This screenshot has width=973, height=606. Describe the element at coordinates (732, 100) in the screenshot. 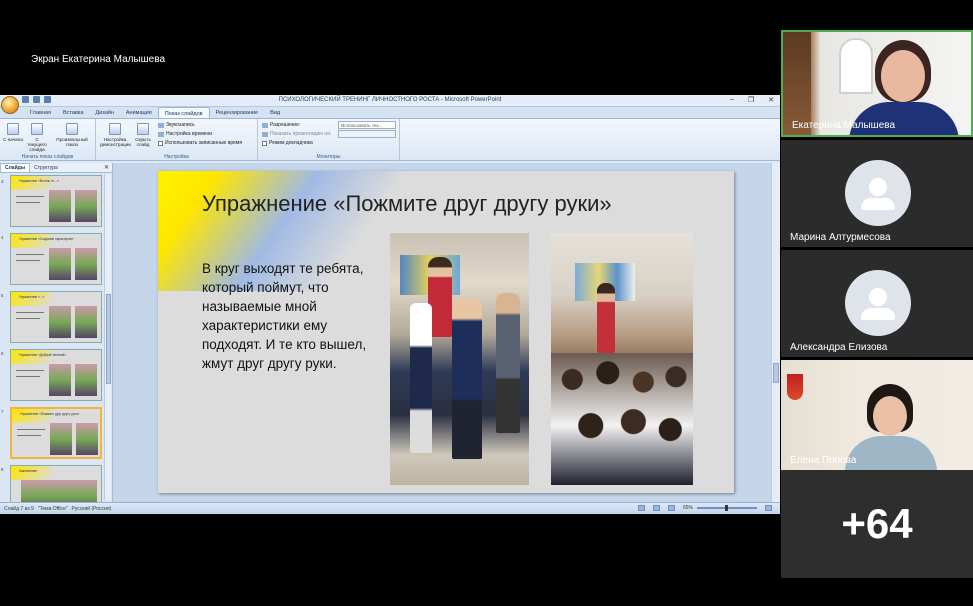

I see `minimize-icon: –` at that location.